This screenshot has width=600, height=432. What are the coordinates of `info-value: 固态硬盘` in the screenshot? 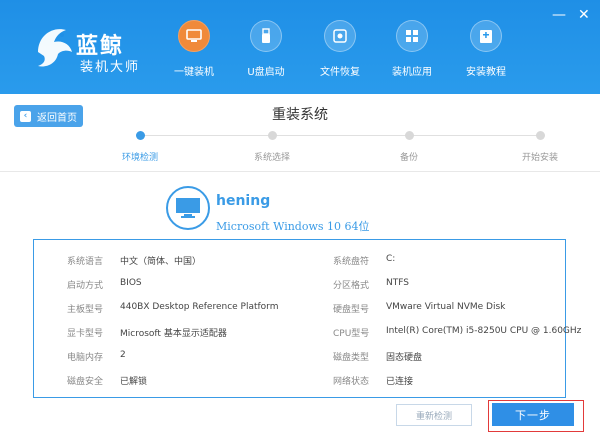 It's located at (404, 358).